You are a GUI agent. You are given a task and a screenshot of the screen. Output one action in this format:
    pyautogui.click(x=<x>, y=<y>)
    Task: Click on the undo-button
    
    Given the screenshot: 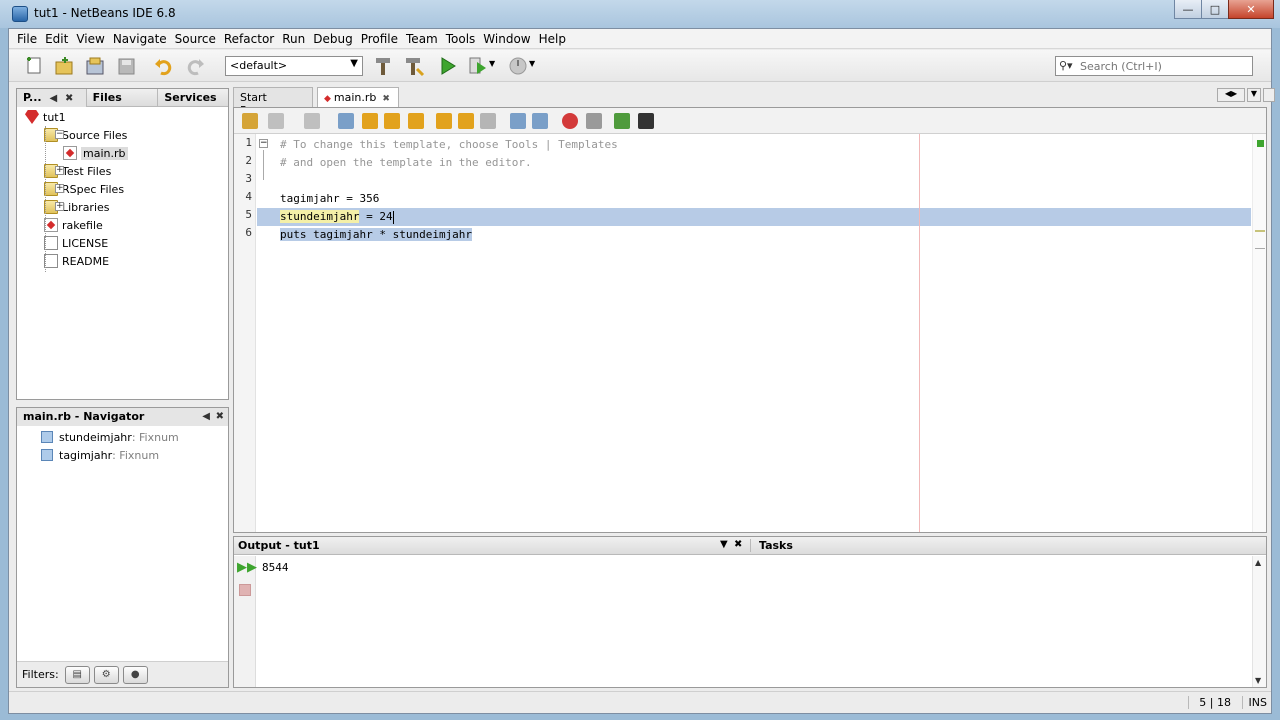 What is the action you would take?
    pyautogui.click(x=164, y=66)
    